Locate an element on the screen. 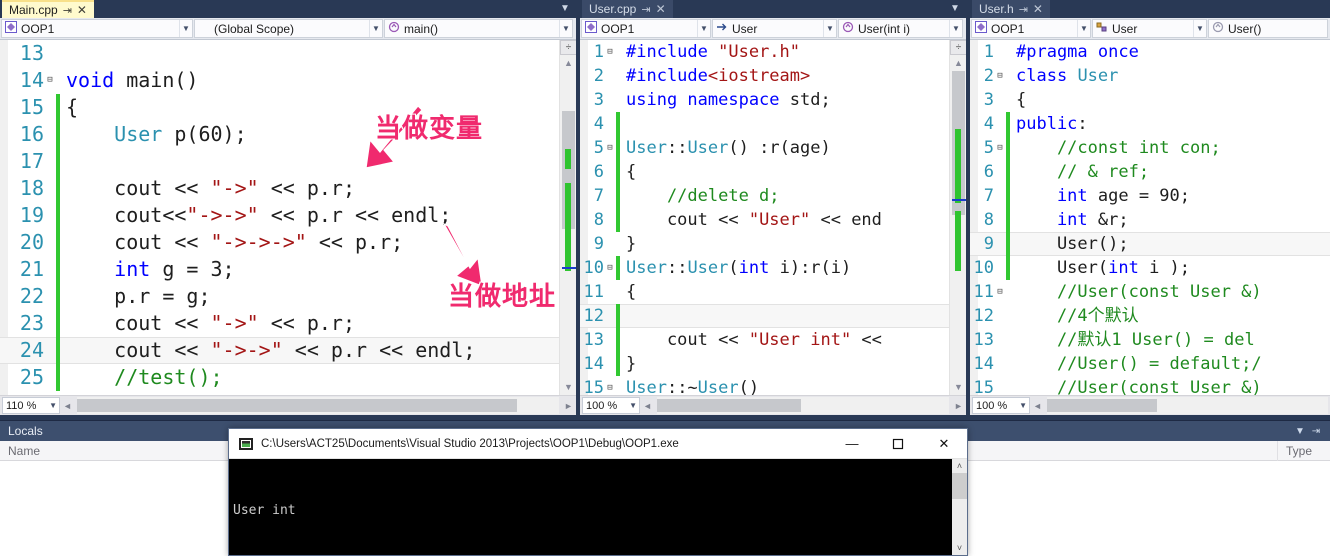 The height and width of the screenshot is (556, 1330). code-line: 11 { is located at coordinates (764, 292).